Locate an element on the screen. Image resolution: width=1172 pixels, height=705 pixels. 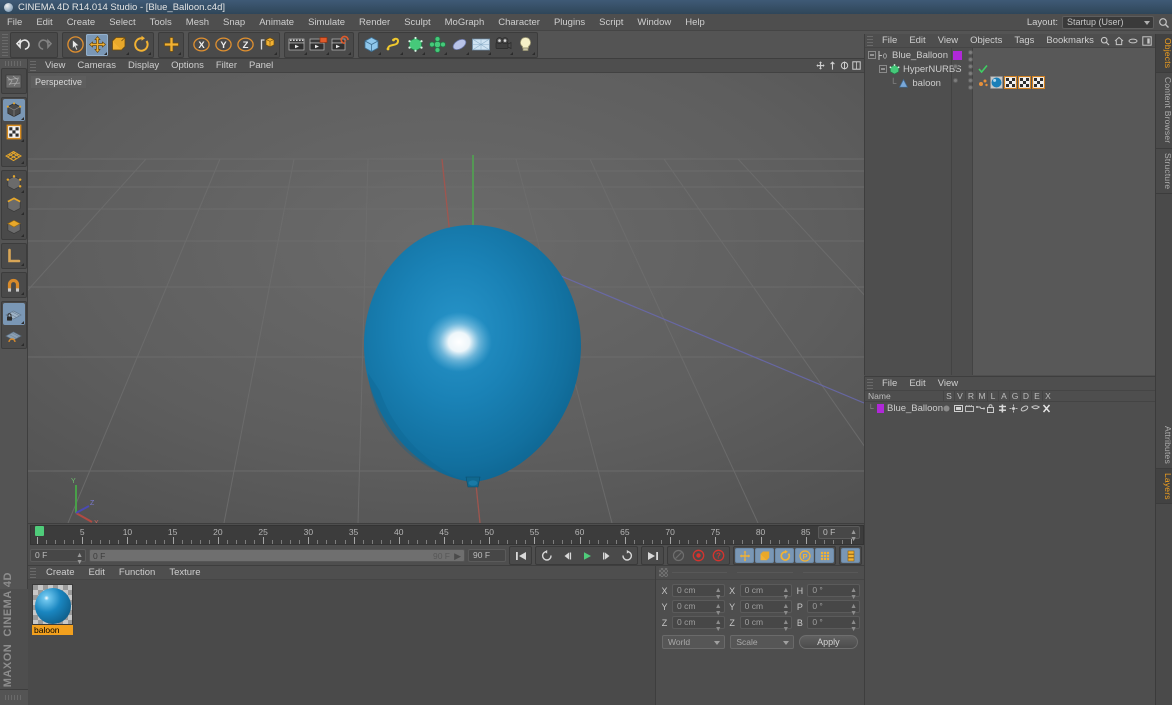
timeline-range-bar: 0 F 90 F ▶ is located at coordinates (277, 555).